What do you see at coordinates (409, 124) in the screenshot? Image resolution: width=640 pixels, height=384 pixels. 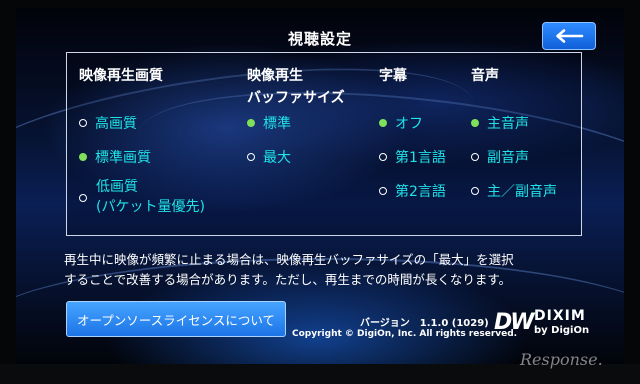 I see `option-label: オフ` at bounding box center [409, 124].